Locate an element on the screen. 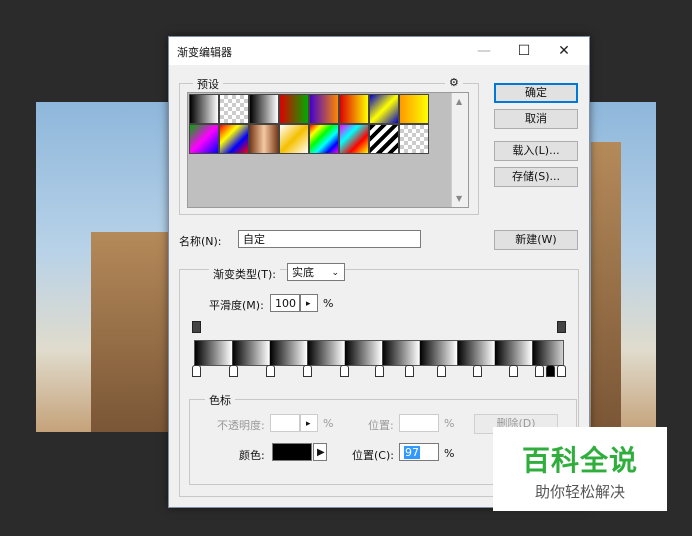  ruin-arch-left is located at coordinates (131, 332).